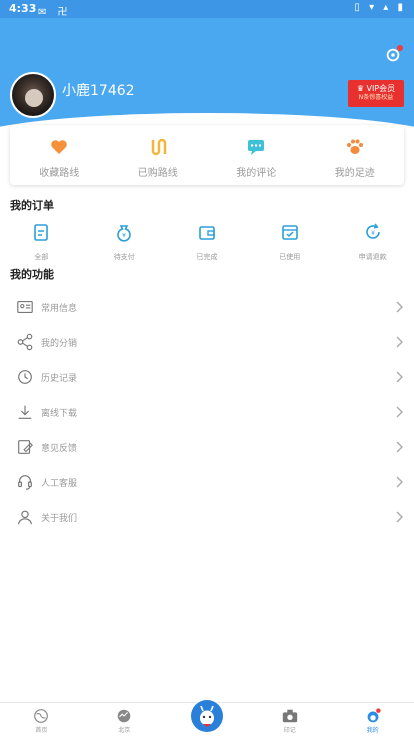 The width and height of the screenshot is (414, 738). Describe the element at coordinates (380, 7) in the screenshot. I see `status-system-icons: ▯ ▾ ▴ ▮` at that location.